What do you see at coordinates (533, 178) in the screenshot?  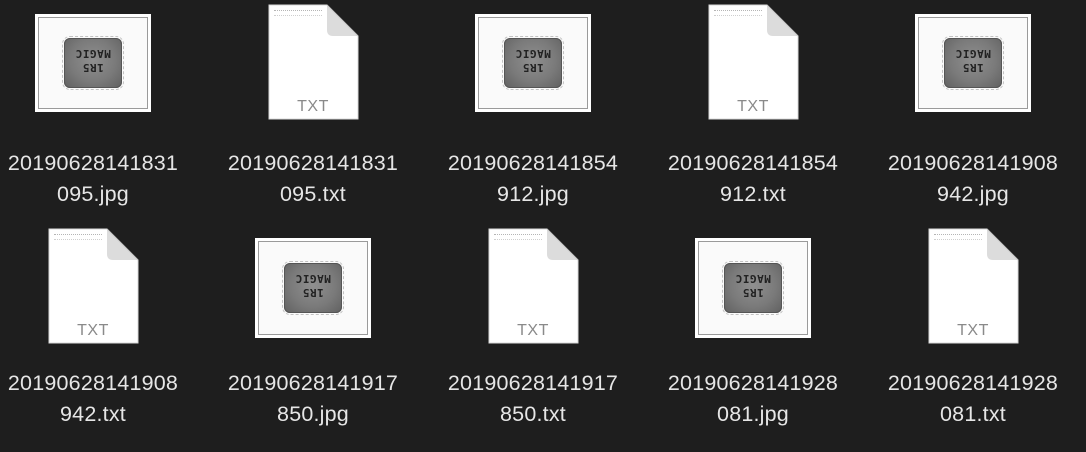 I see `file-name: 20190628141854 912.jpg` at bounding box center [533, 178].